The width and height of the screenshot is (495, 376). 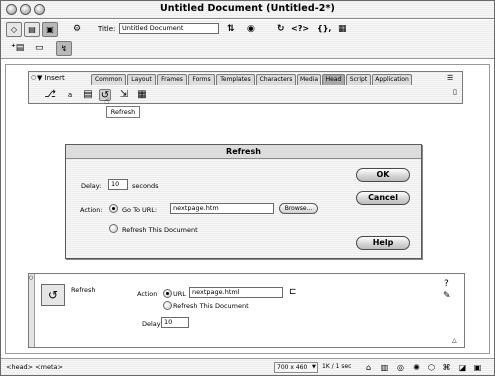 I want to click on inspector-grip: ○, so click(x=32, y=310).